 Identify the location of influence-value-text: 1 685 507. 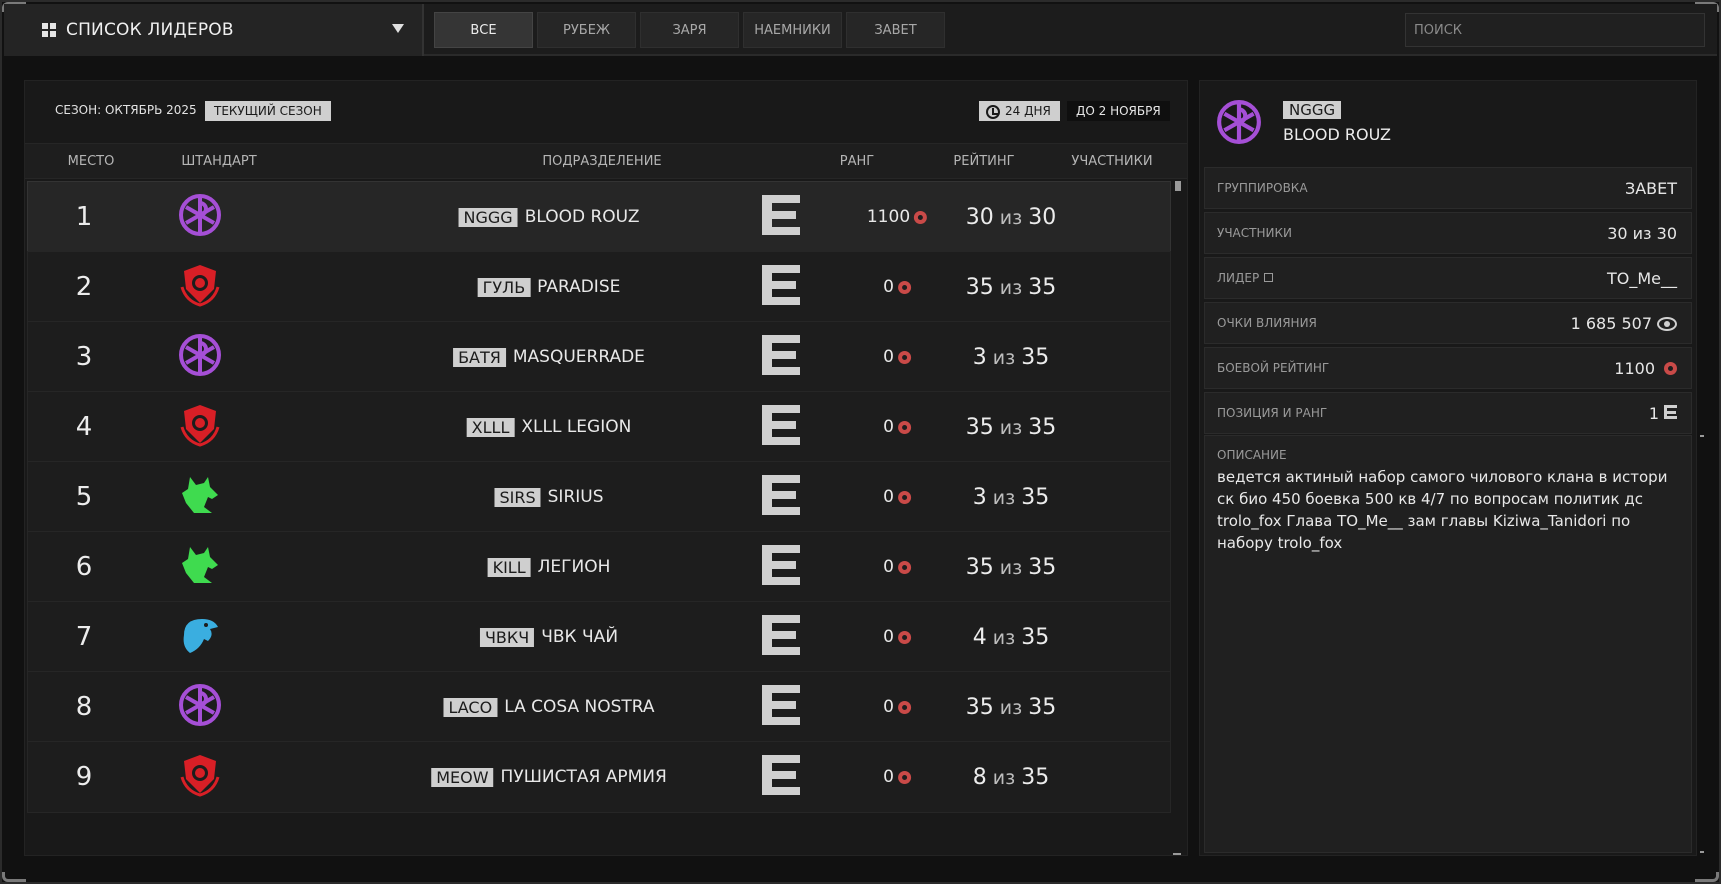
(1611, 323).